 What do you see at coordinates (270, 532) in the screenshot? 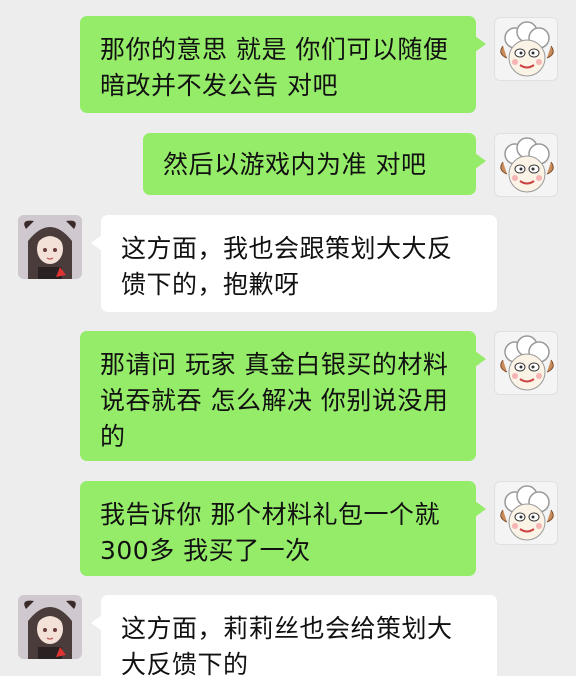
I see `message-text: 我告诉你 那个材料礼包一个就300多 我买了一次` at bounding box center [270, 532].